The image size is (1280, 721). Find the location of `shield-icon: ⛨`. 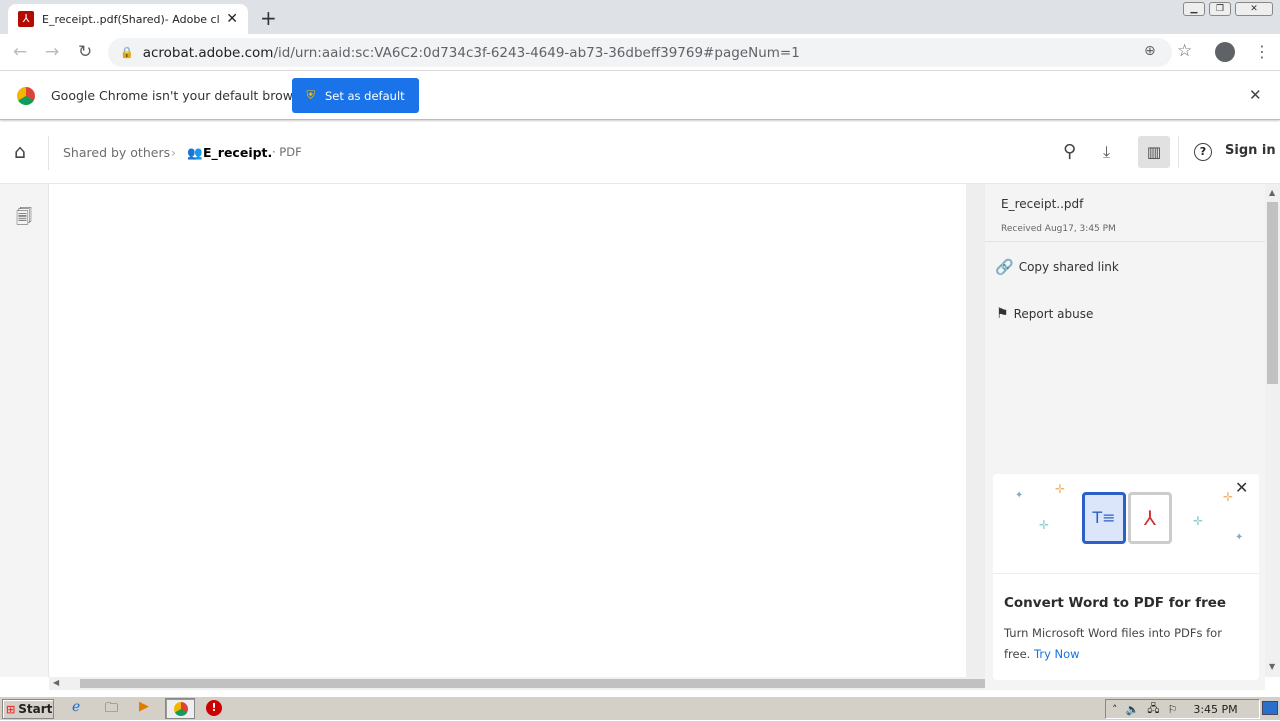

shield-icon: ⛨ is located at coordinates (310, 95).